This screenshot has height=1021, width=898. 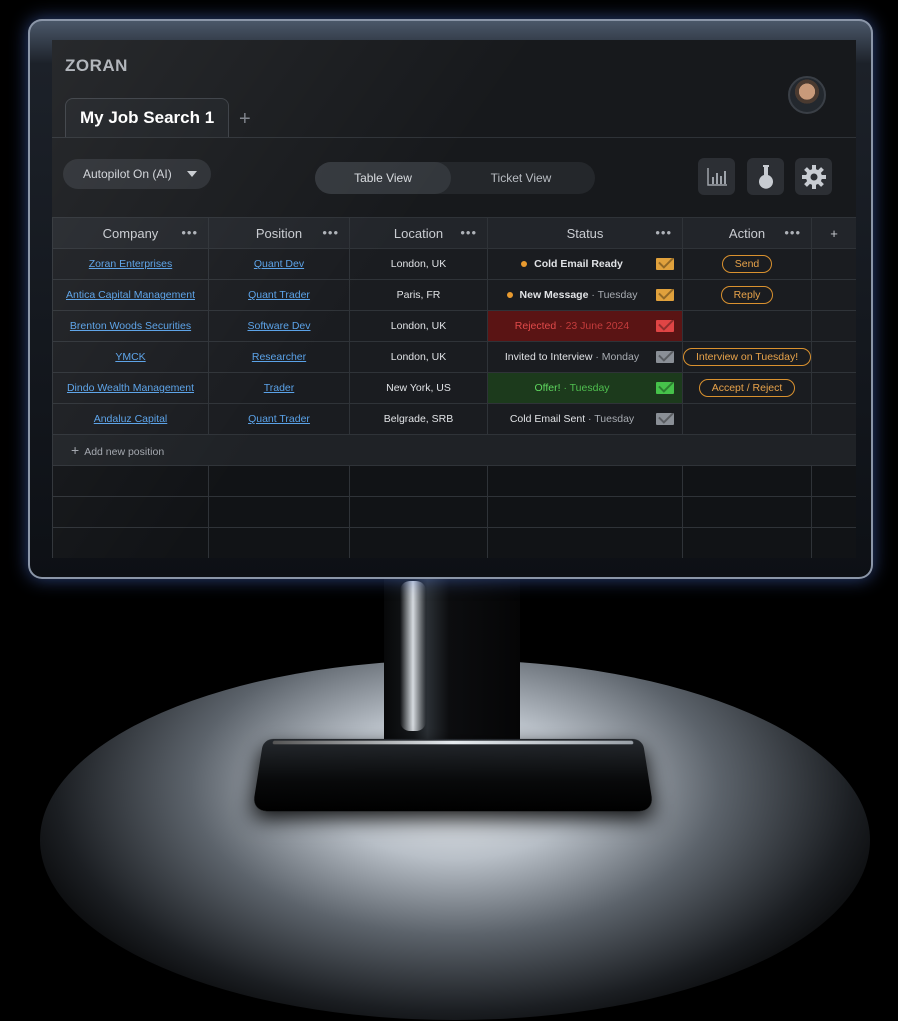 What do you see at coordinates (585, 233) in the screenshot?
I see `column-header-status: Status •••` at bounding box center [585, 233].